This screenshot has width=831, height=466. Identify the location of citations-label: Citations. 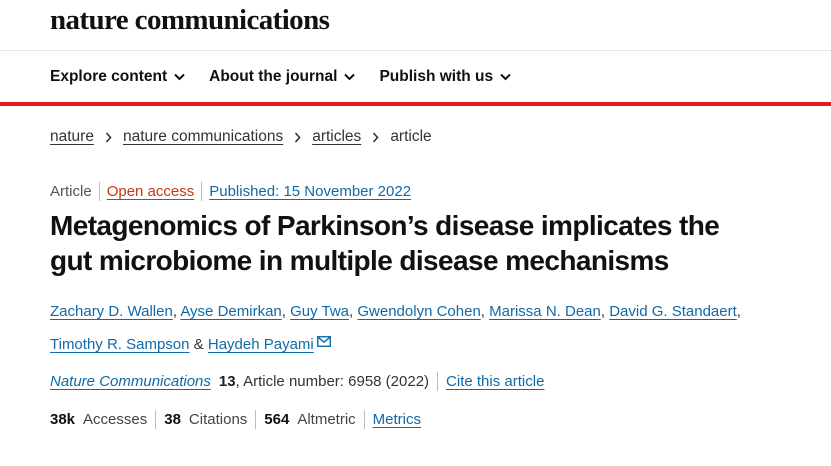
(218, 419).